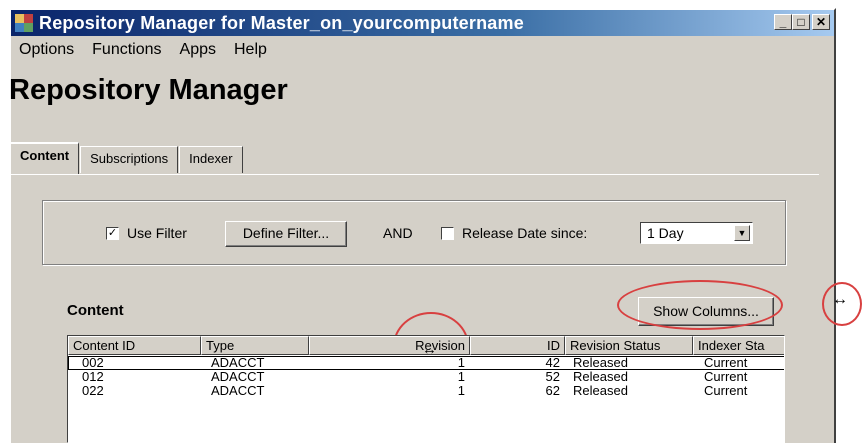  I want to click on release-date-label: Release Date since:, so click(525, 233).